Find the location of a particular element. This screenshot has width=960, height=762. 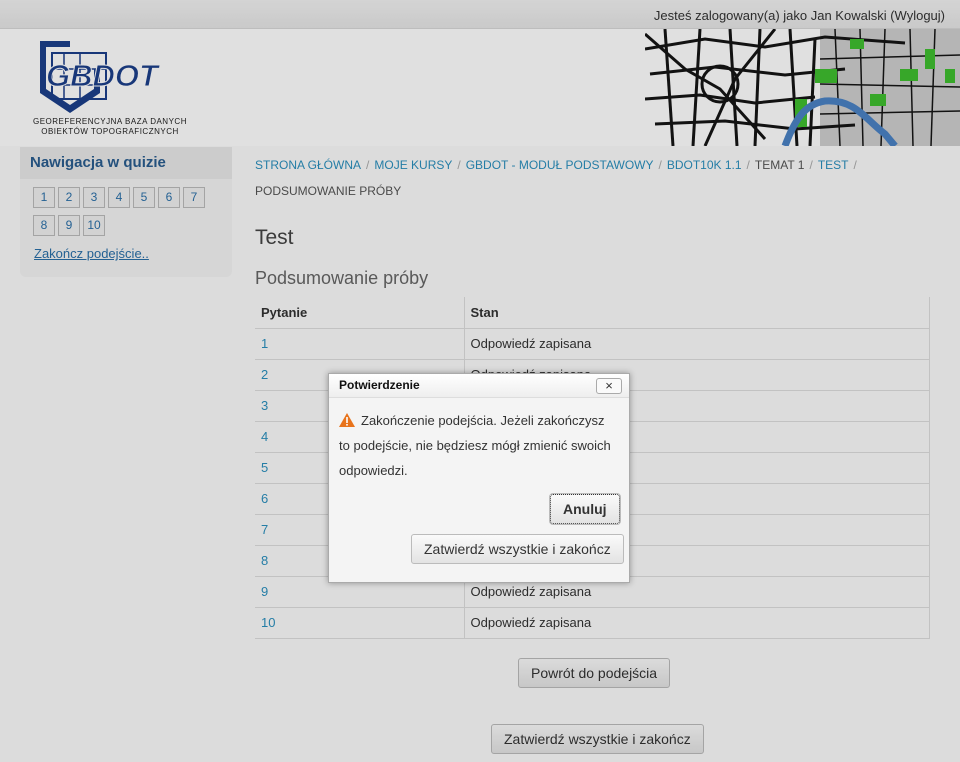

warning-icon is located at coordinates (347, 420).